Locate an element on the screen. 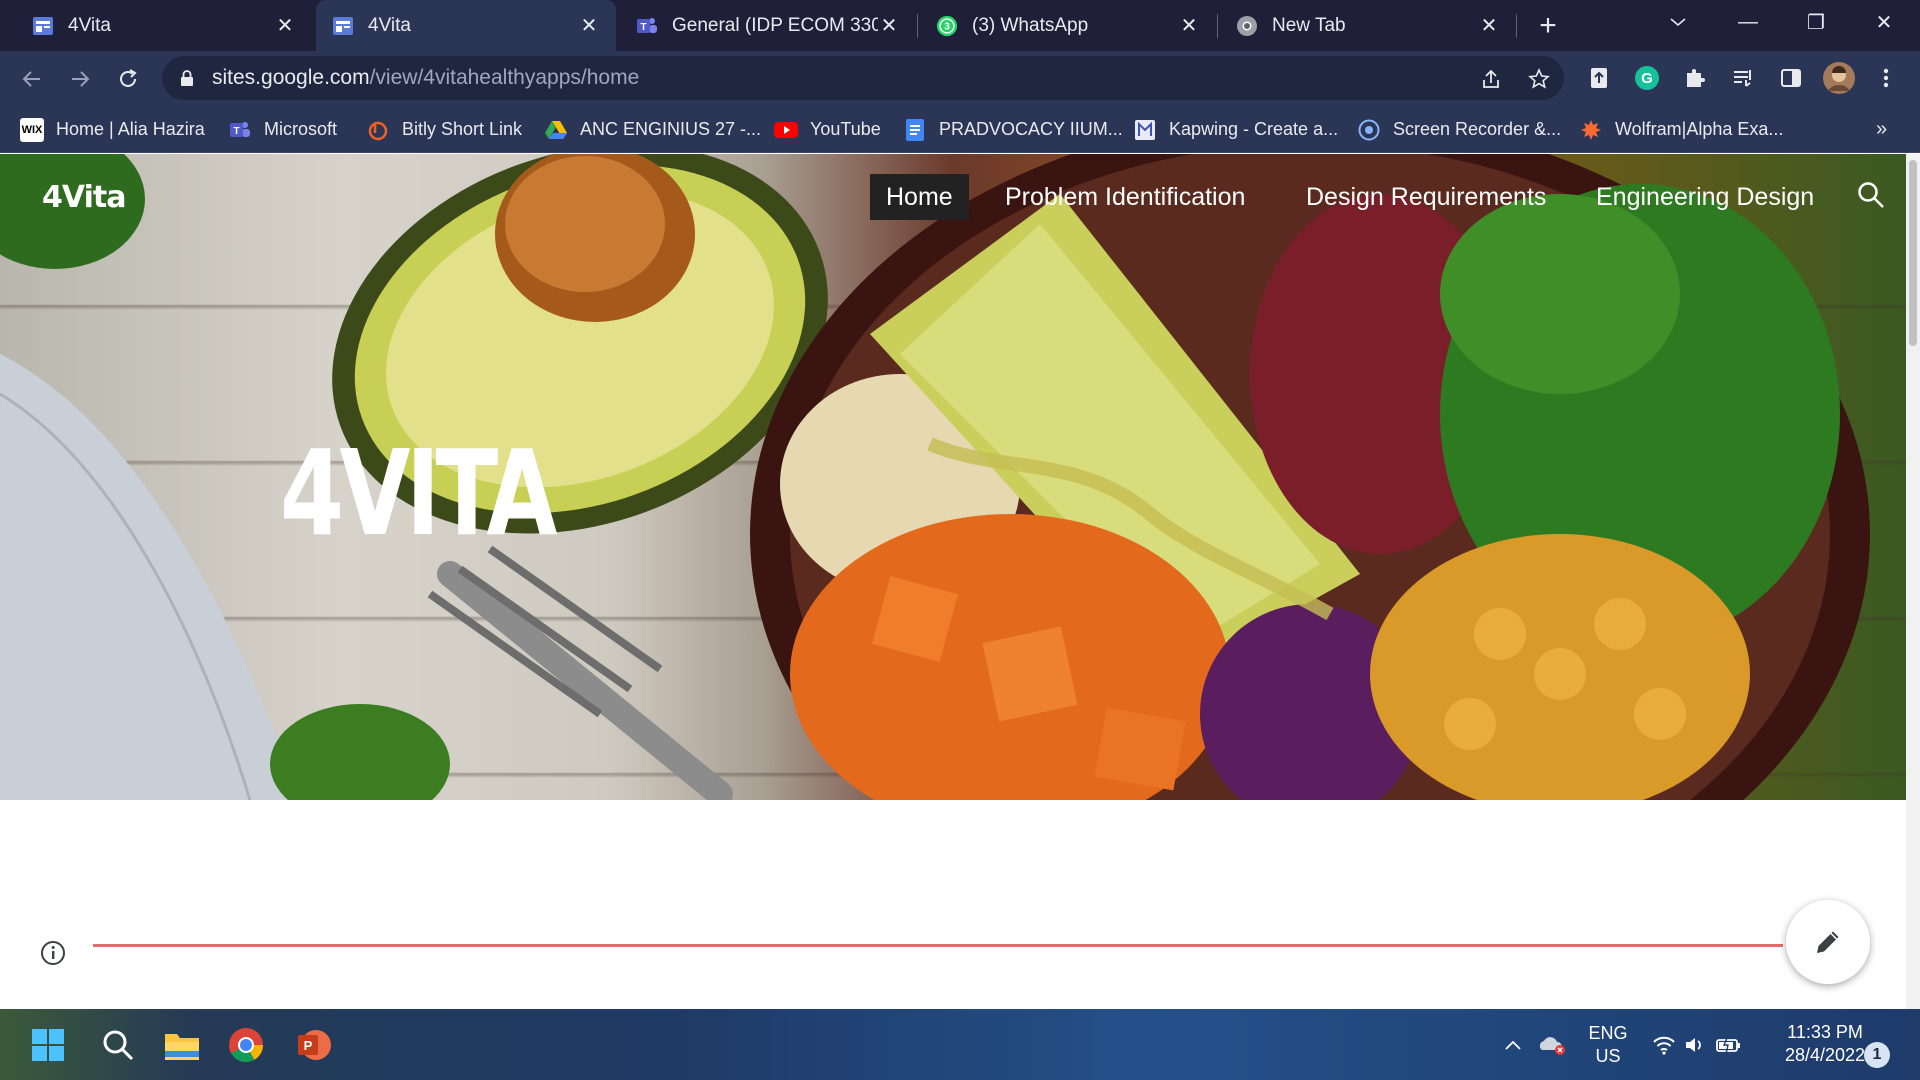 The width and height of the screenshot is (1920, 1080). tray-chevron-up-icon is located at coordinates (1513, 1044).